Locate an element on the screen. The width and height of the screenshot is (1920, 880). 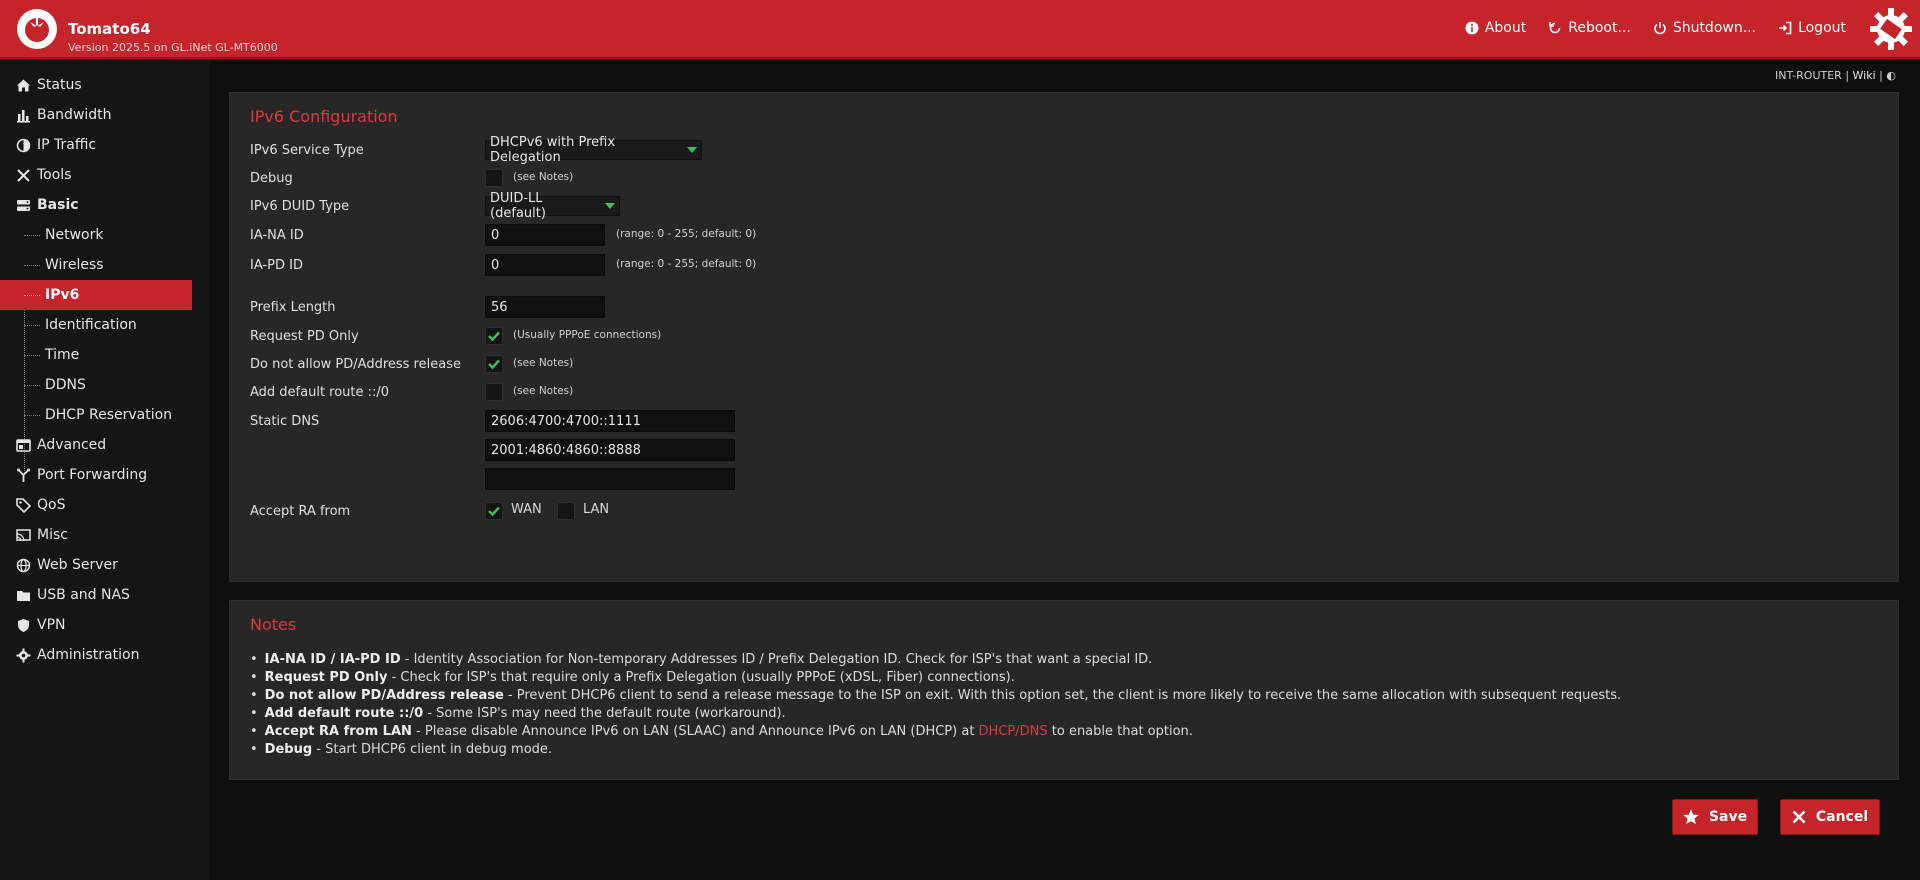
sidebar-subitem-network: Network is located at coordinates (105, 235).